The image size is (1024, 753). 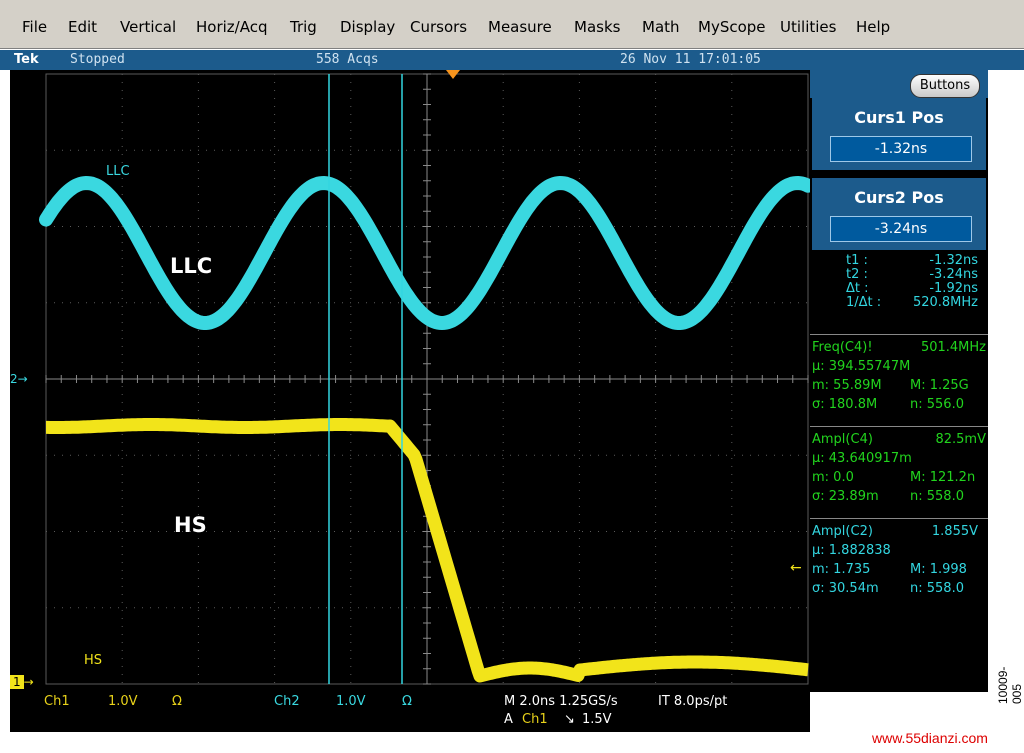 I want to click on menu-masks: Masks, so click(x=597, y=27).